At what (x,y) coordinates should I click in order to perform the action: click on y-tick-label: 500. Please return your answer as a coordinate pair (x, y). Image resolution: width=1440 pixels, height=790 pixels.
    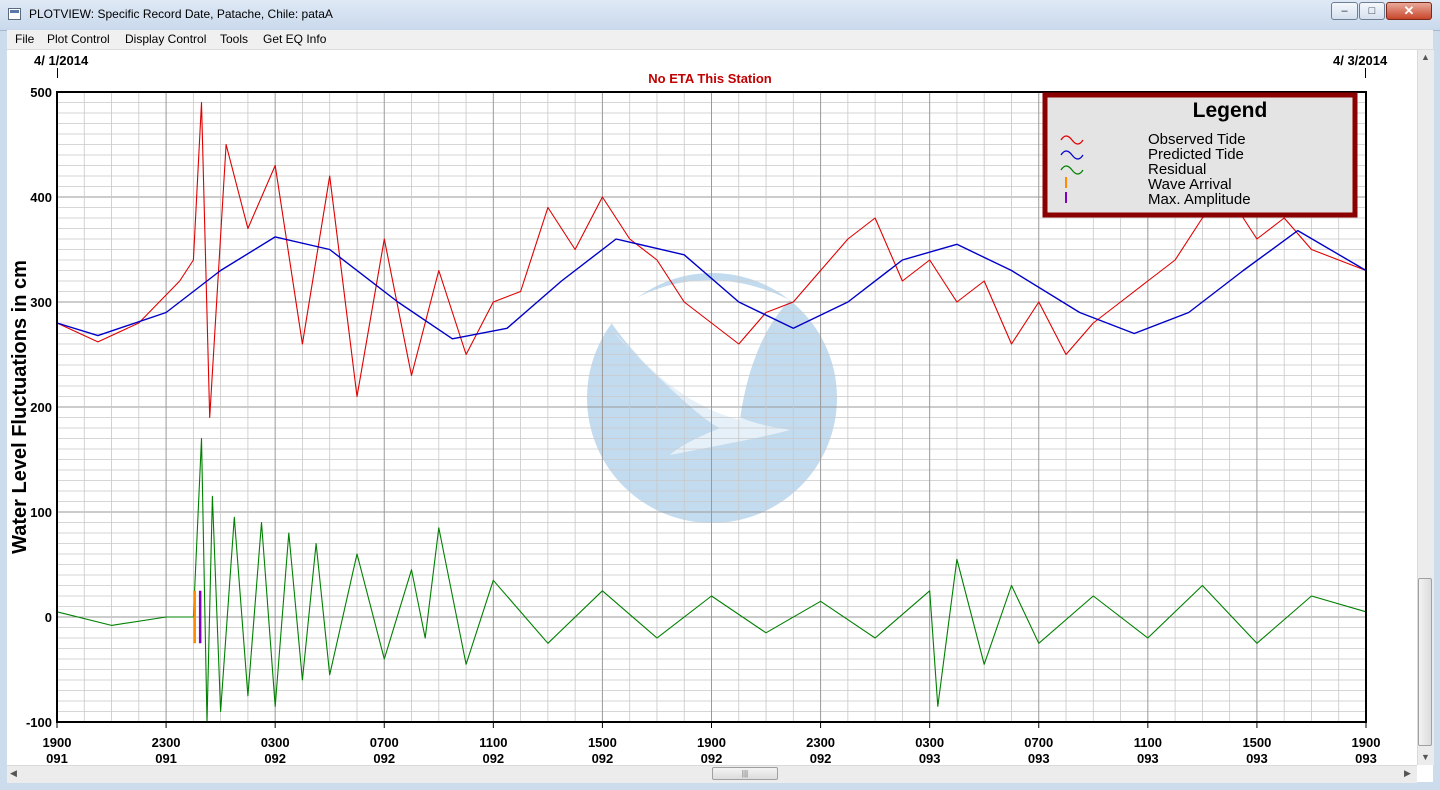
    Looking at the image, I should click on (41, 92).